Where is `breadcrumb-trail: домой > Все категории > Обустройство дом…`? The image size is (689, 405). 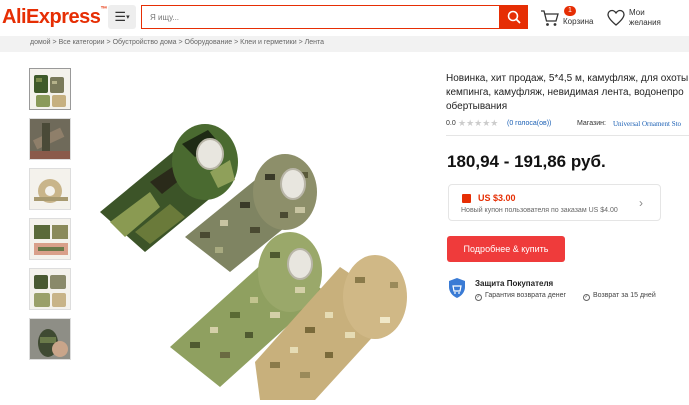
breadcrumb-trail: домой > Все категории > Обустройство дом… is located at coordinates (177, 42).